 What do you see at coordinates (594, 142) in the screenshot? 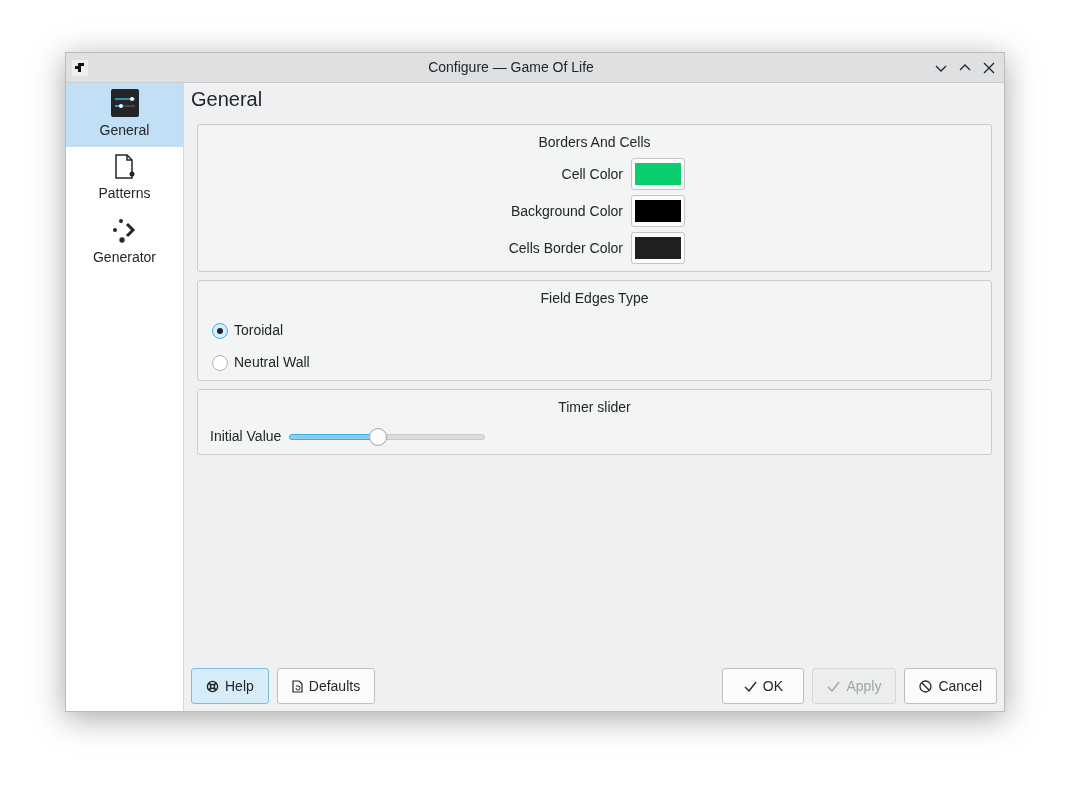
I see `group-title: Borders And Cells` at bounding box center [594, 142].